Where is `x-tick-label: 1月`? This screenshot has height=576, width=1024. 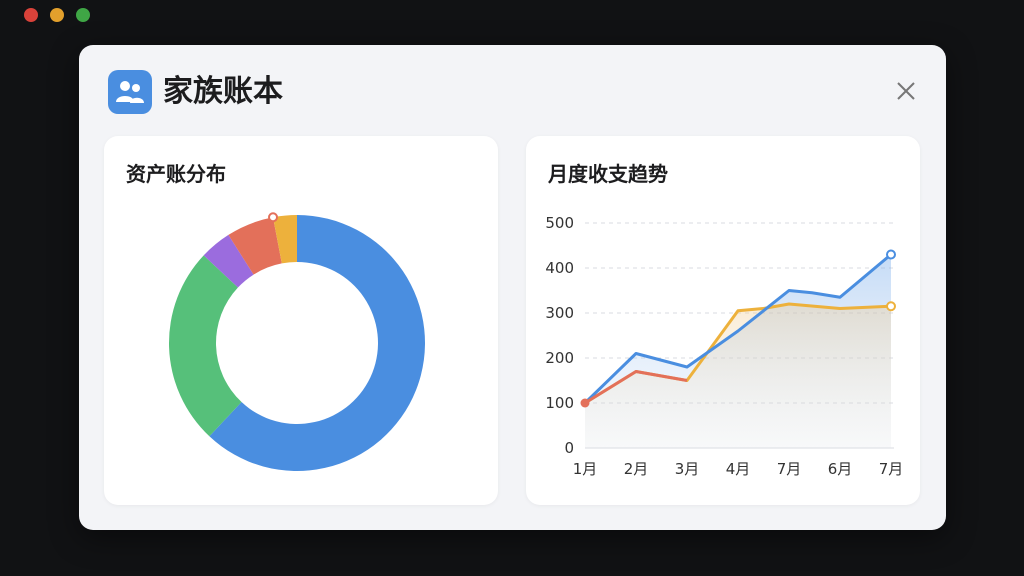
x-tick-label: 1月 is located at coordinates (585, 469).